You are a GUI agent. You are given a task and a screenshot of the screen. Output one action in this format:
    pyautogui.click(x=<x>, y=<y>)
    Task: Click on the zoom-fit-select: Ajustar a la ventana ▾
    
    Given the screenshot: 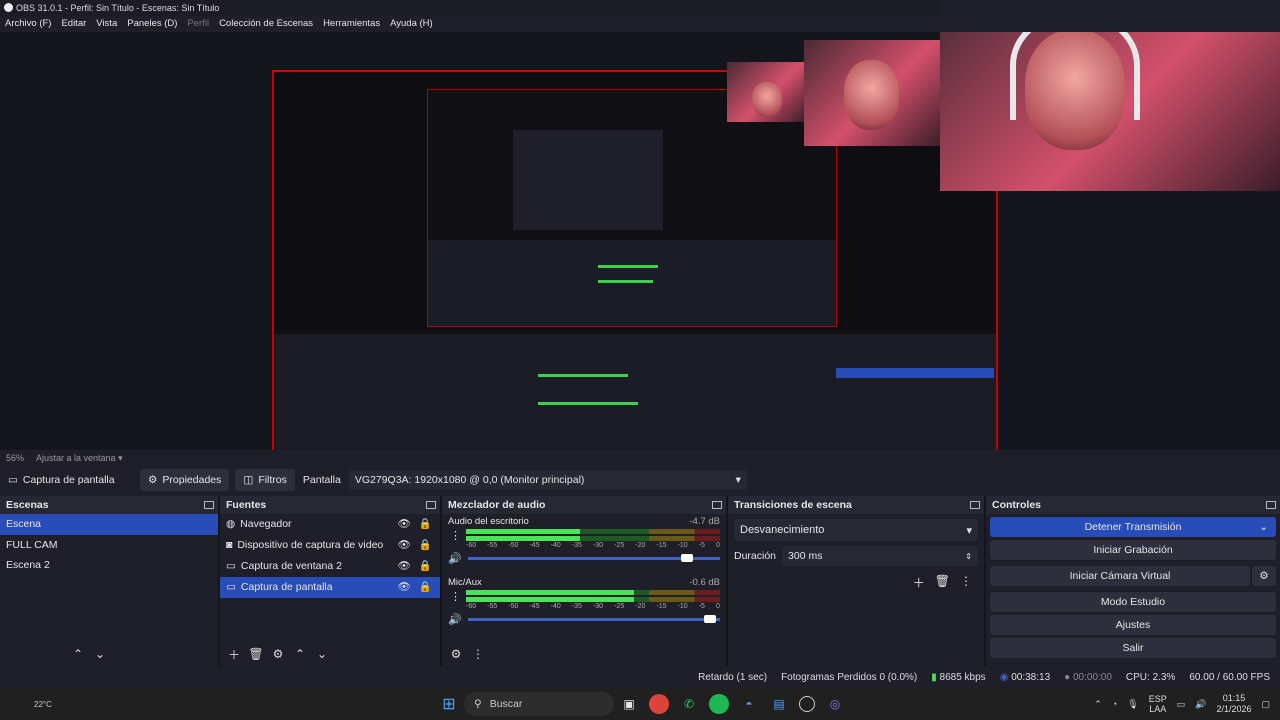 What is the action you would take?
    pyautogui.click(x=79, y=458)
    